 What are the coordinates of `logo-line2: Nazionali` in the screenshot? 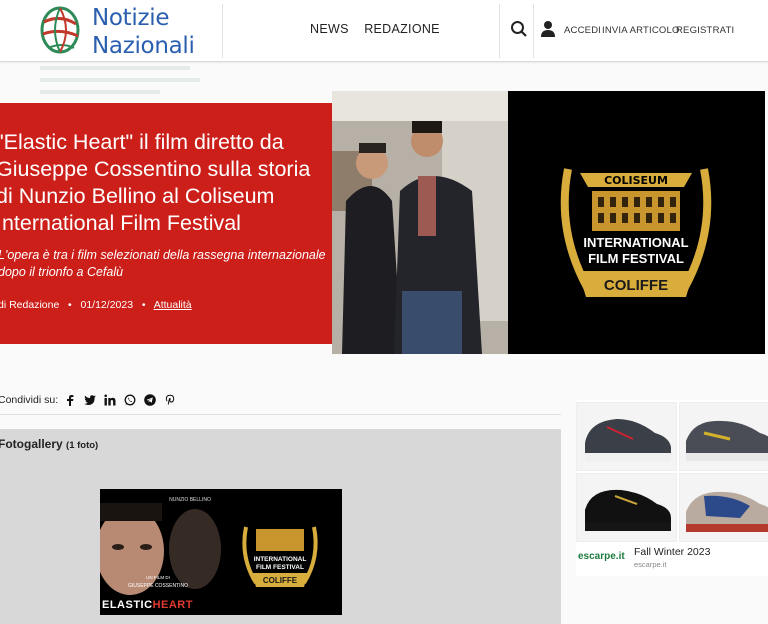 It's located at (143, 46).